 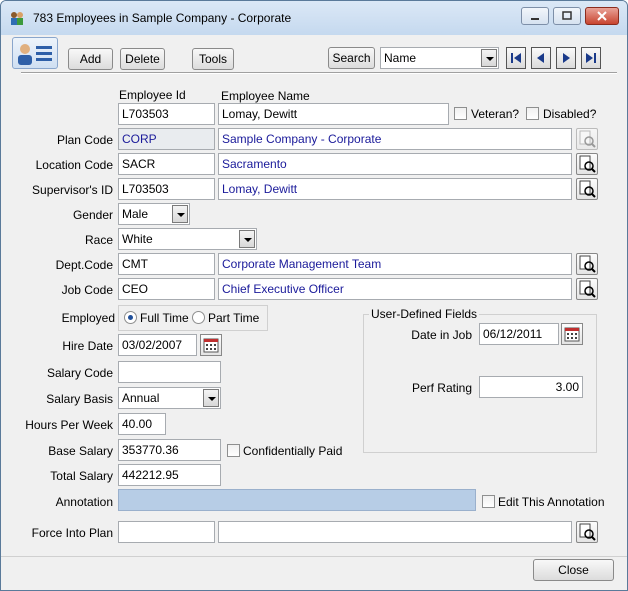 What do you see at coordinates (169, 372) in the screenshot?
I see `salary-code-input` at bounding box center [169, 372].